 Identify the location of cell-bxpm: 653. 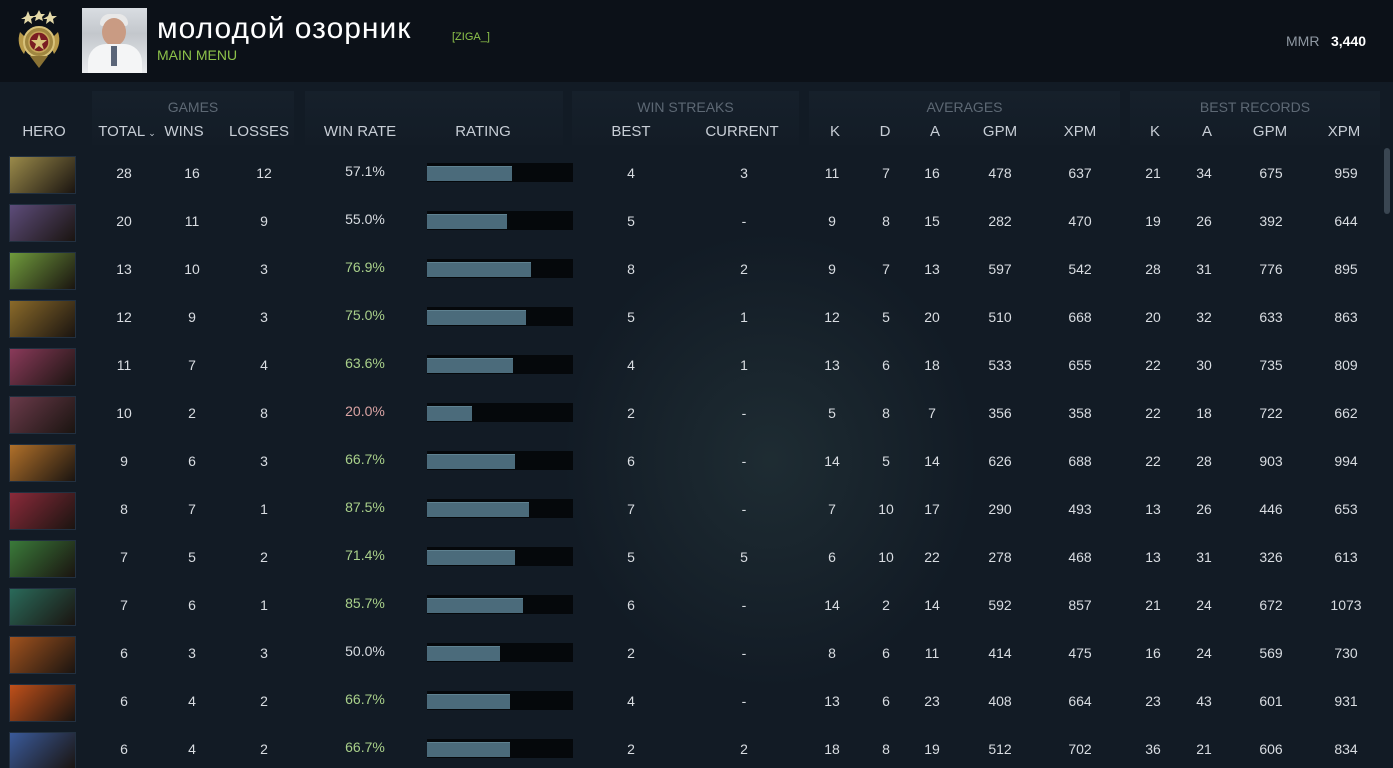
(1346, 509).